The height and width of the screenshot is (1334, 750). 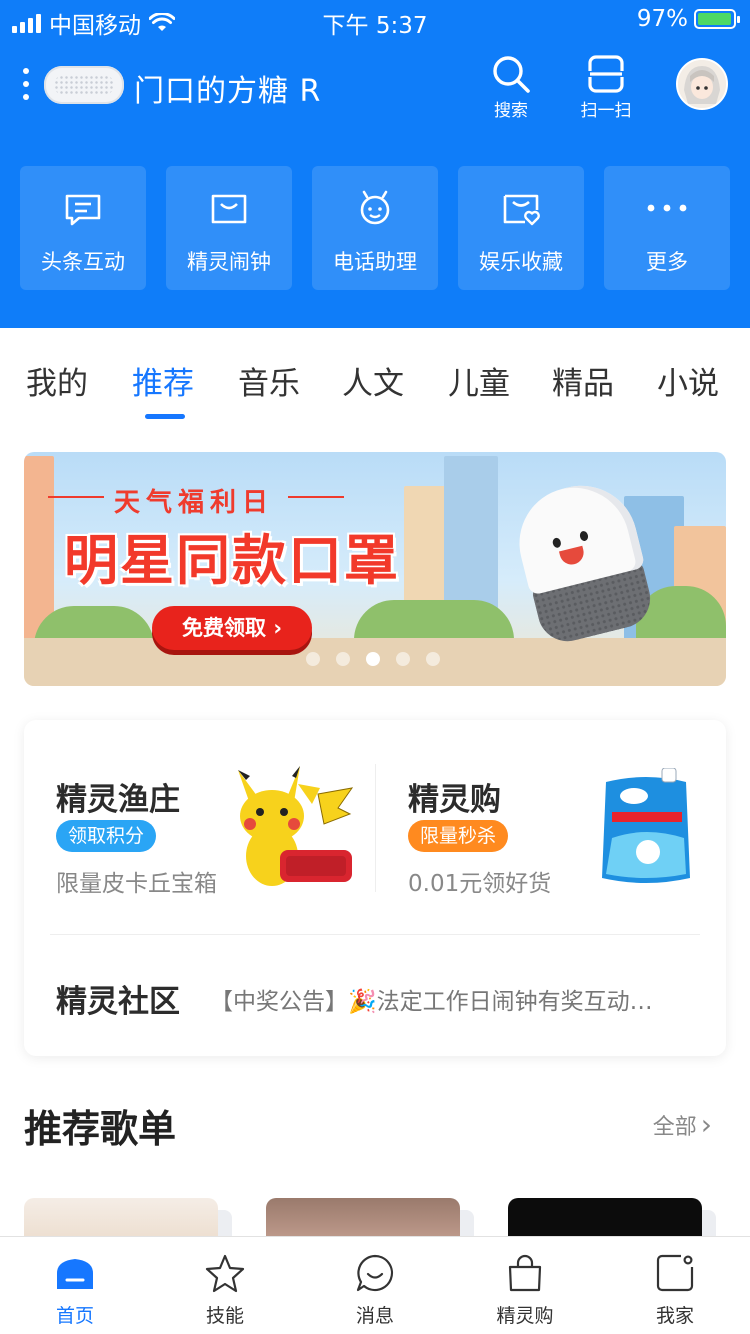 I want to click on device-thumbnail, so click(x=84, y=85).